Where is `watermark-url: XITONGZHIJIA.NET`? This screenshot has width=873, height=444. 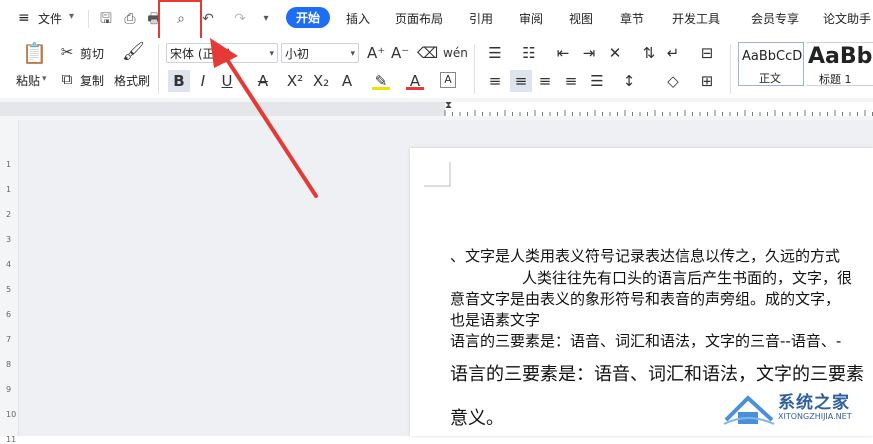 watermark-url: XITONGZHIJIA.NET is located at coordinates (815, 416).